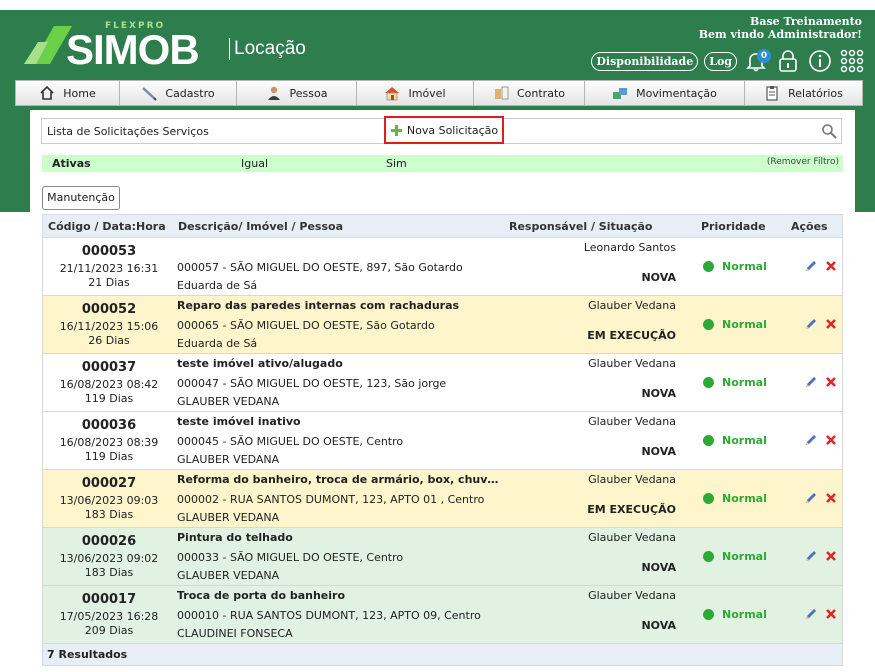  I want to click on log-button: Log, so click(720, 61).